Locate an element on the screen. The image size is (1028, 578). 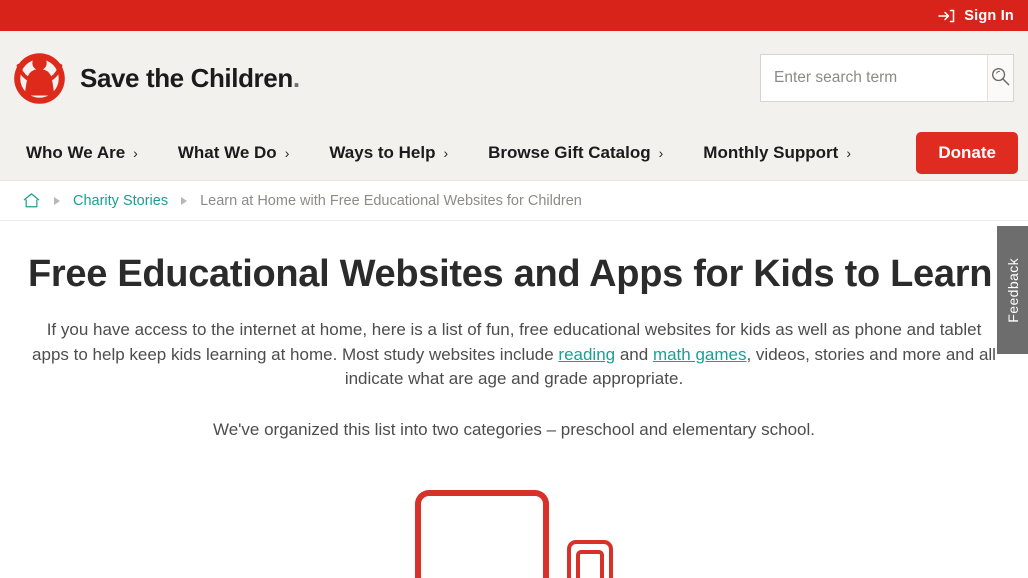
feedback-label: Feedback is located at coordinates (1012, 290).